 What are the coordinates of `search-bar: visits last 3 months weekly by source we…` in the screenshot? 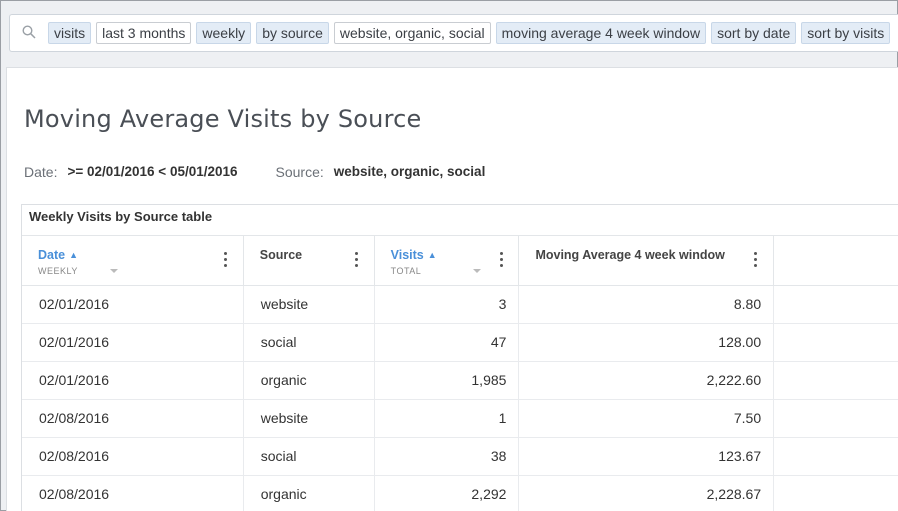 It's located at (453, 33).